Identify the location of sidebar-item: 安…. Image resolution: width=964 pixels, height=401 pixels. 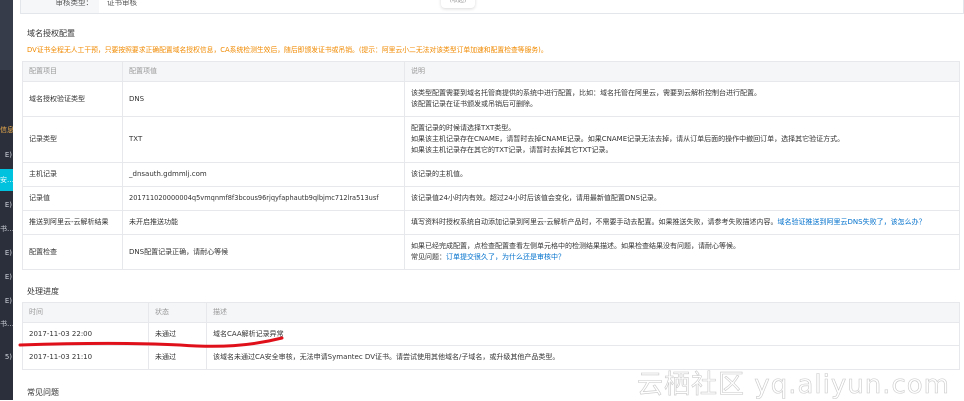
(6, 180).